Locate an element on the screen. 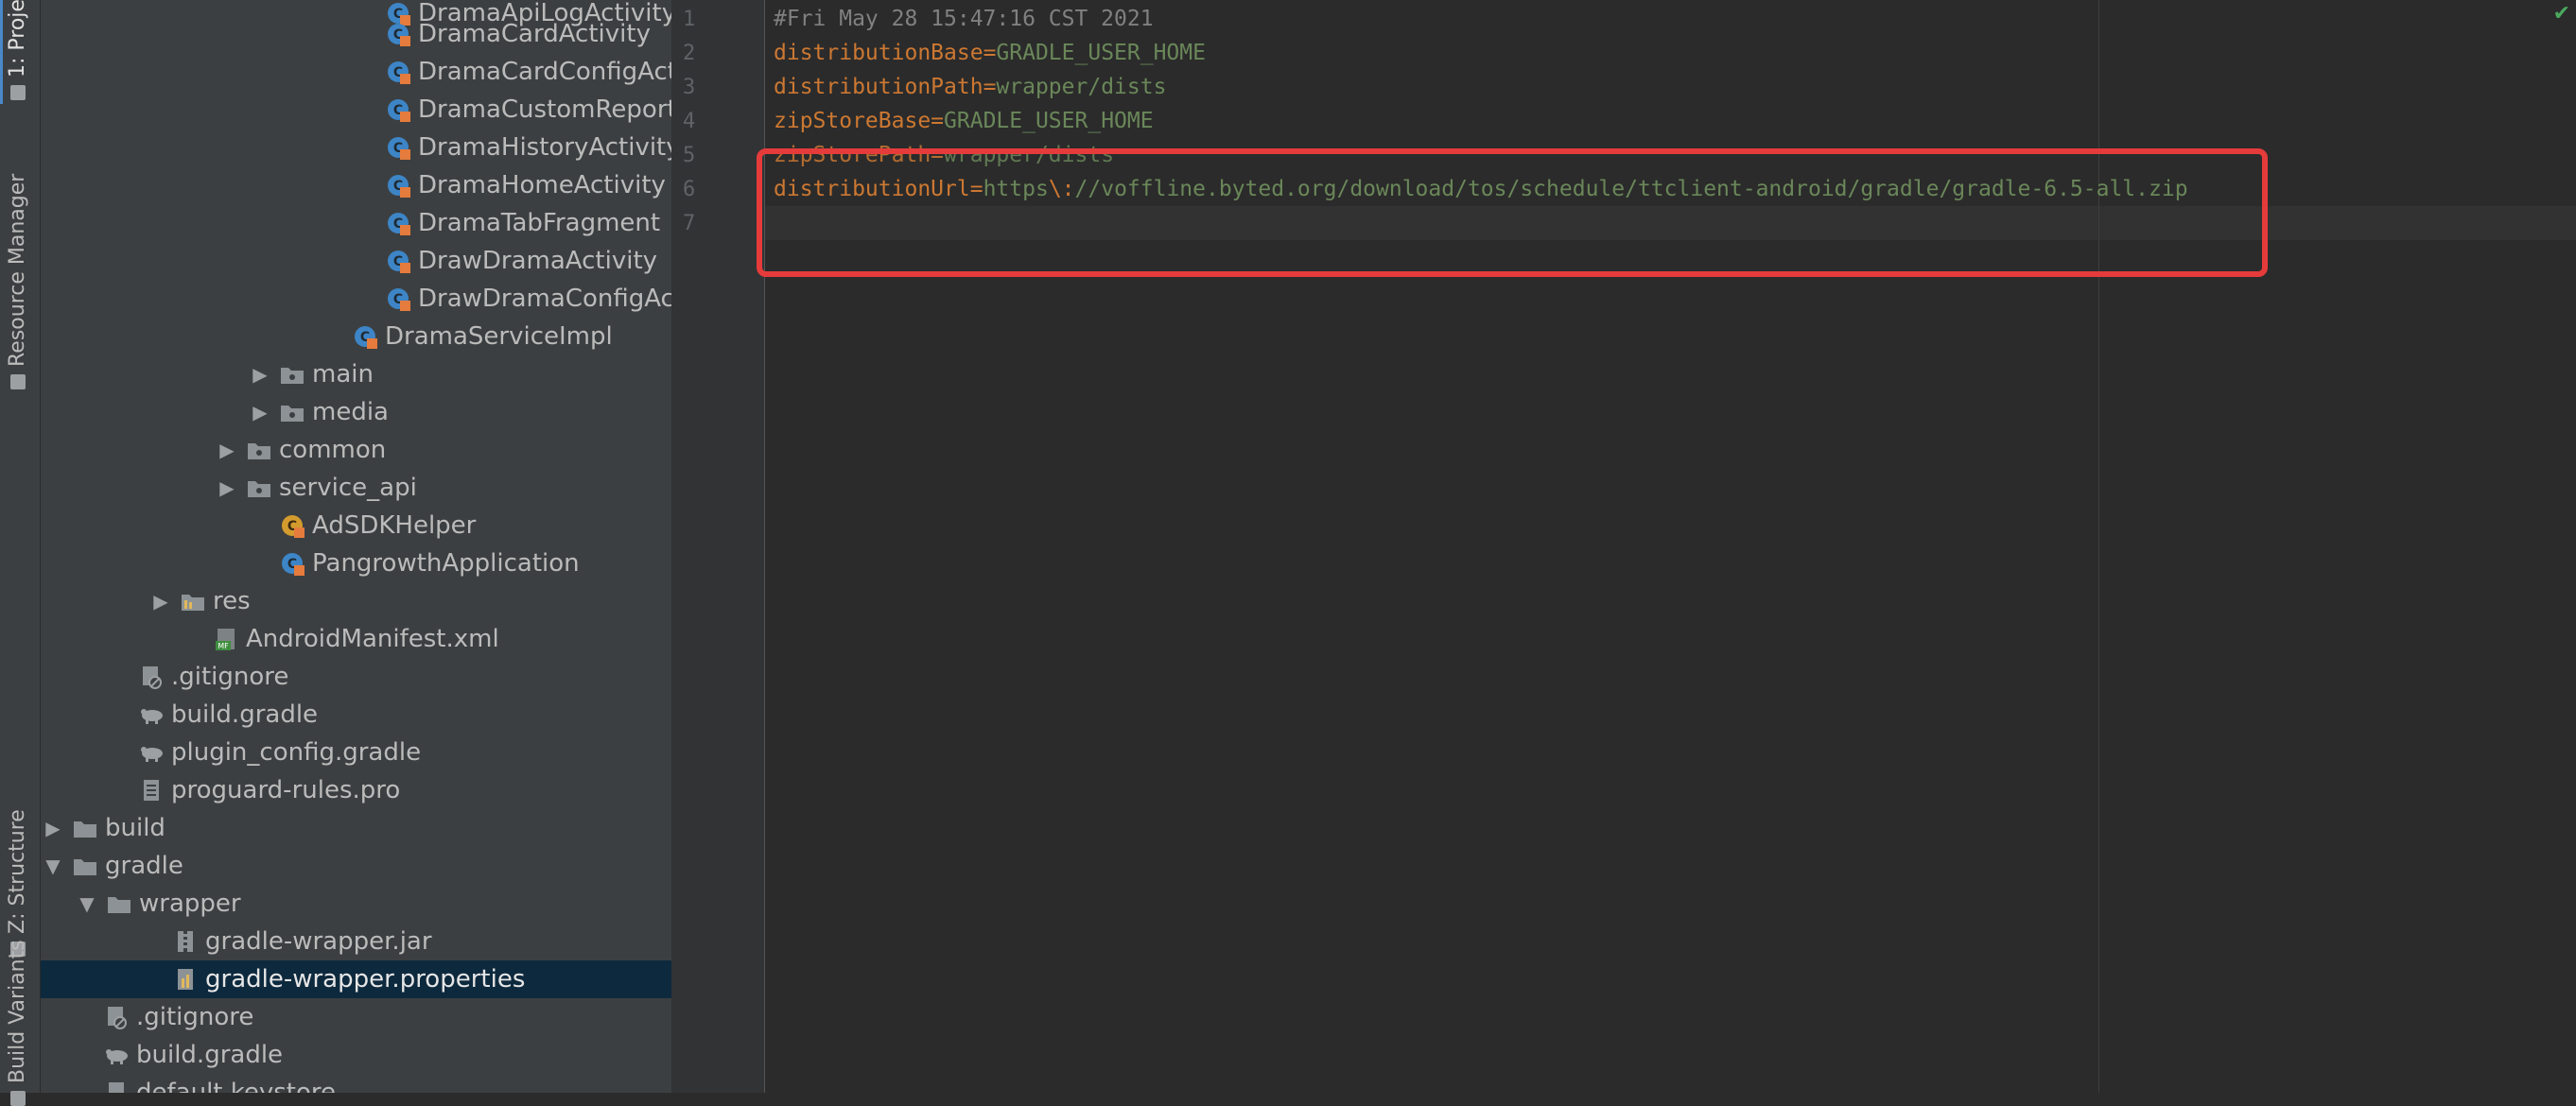 This screenshot has height=1106, width=2576. tree-item: C PangrowthApplication is located at coordinates (356, 563).